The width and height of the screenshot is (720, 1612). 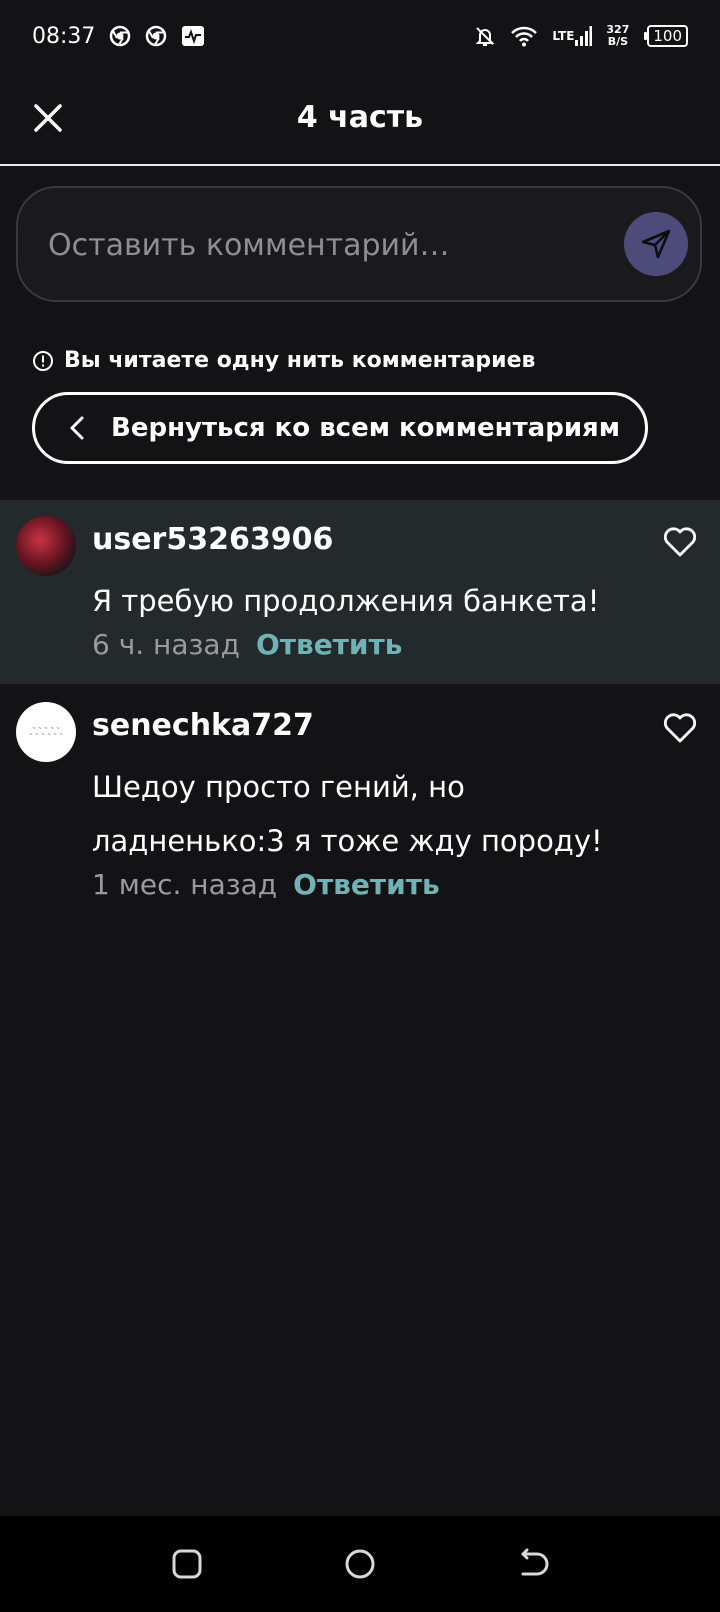 What do you see at coordinates (247, 644) in the screenshot?
I see `comment-meta: 6 ч. назад Ответить` at bounding box center [247, 644].